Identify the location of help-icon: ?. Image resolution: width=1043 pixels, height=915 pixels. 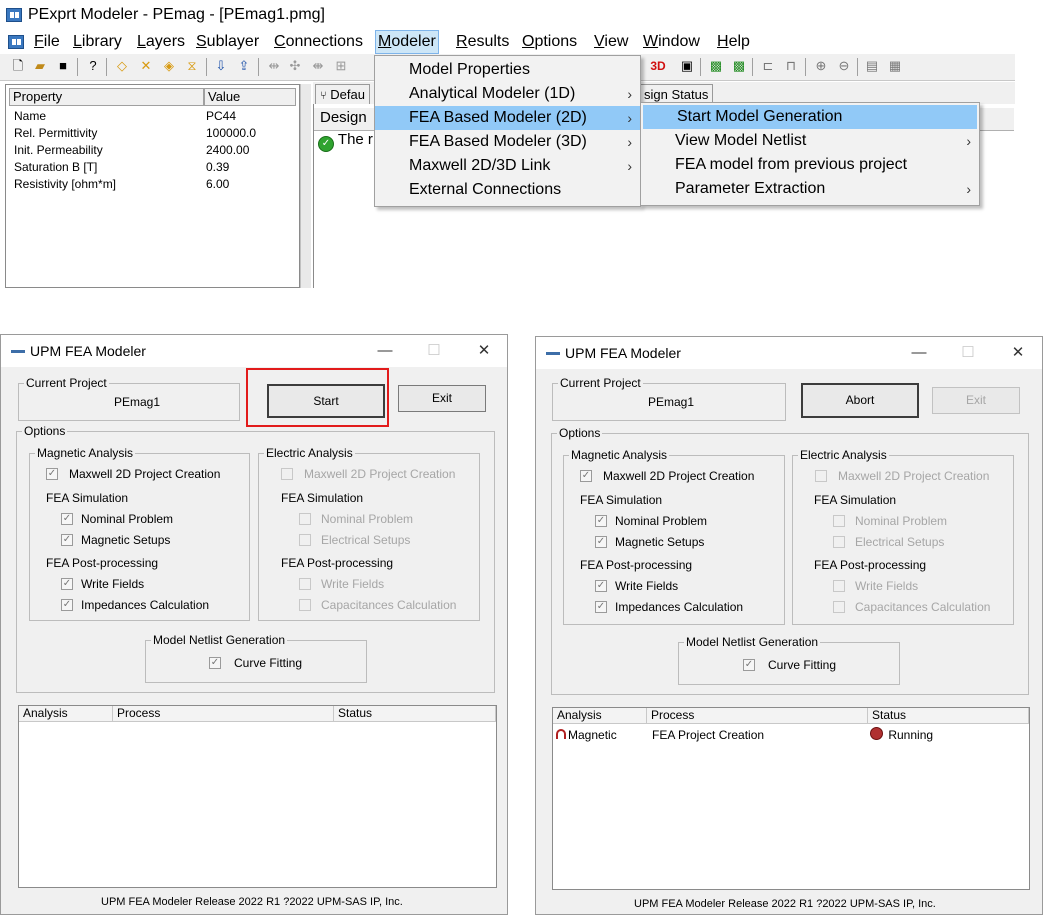
(93, 66).